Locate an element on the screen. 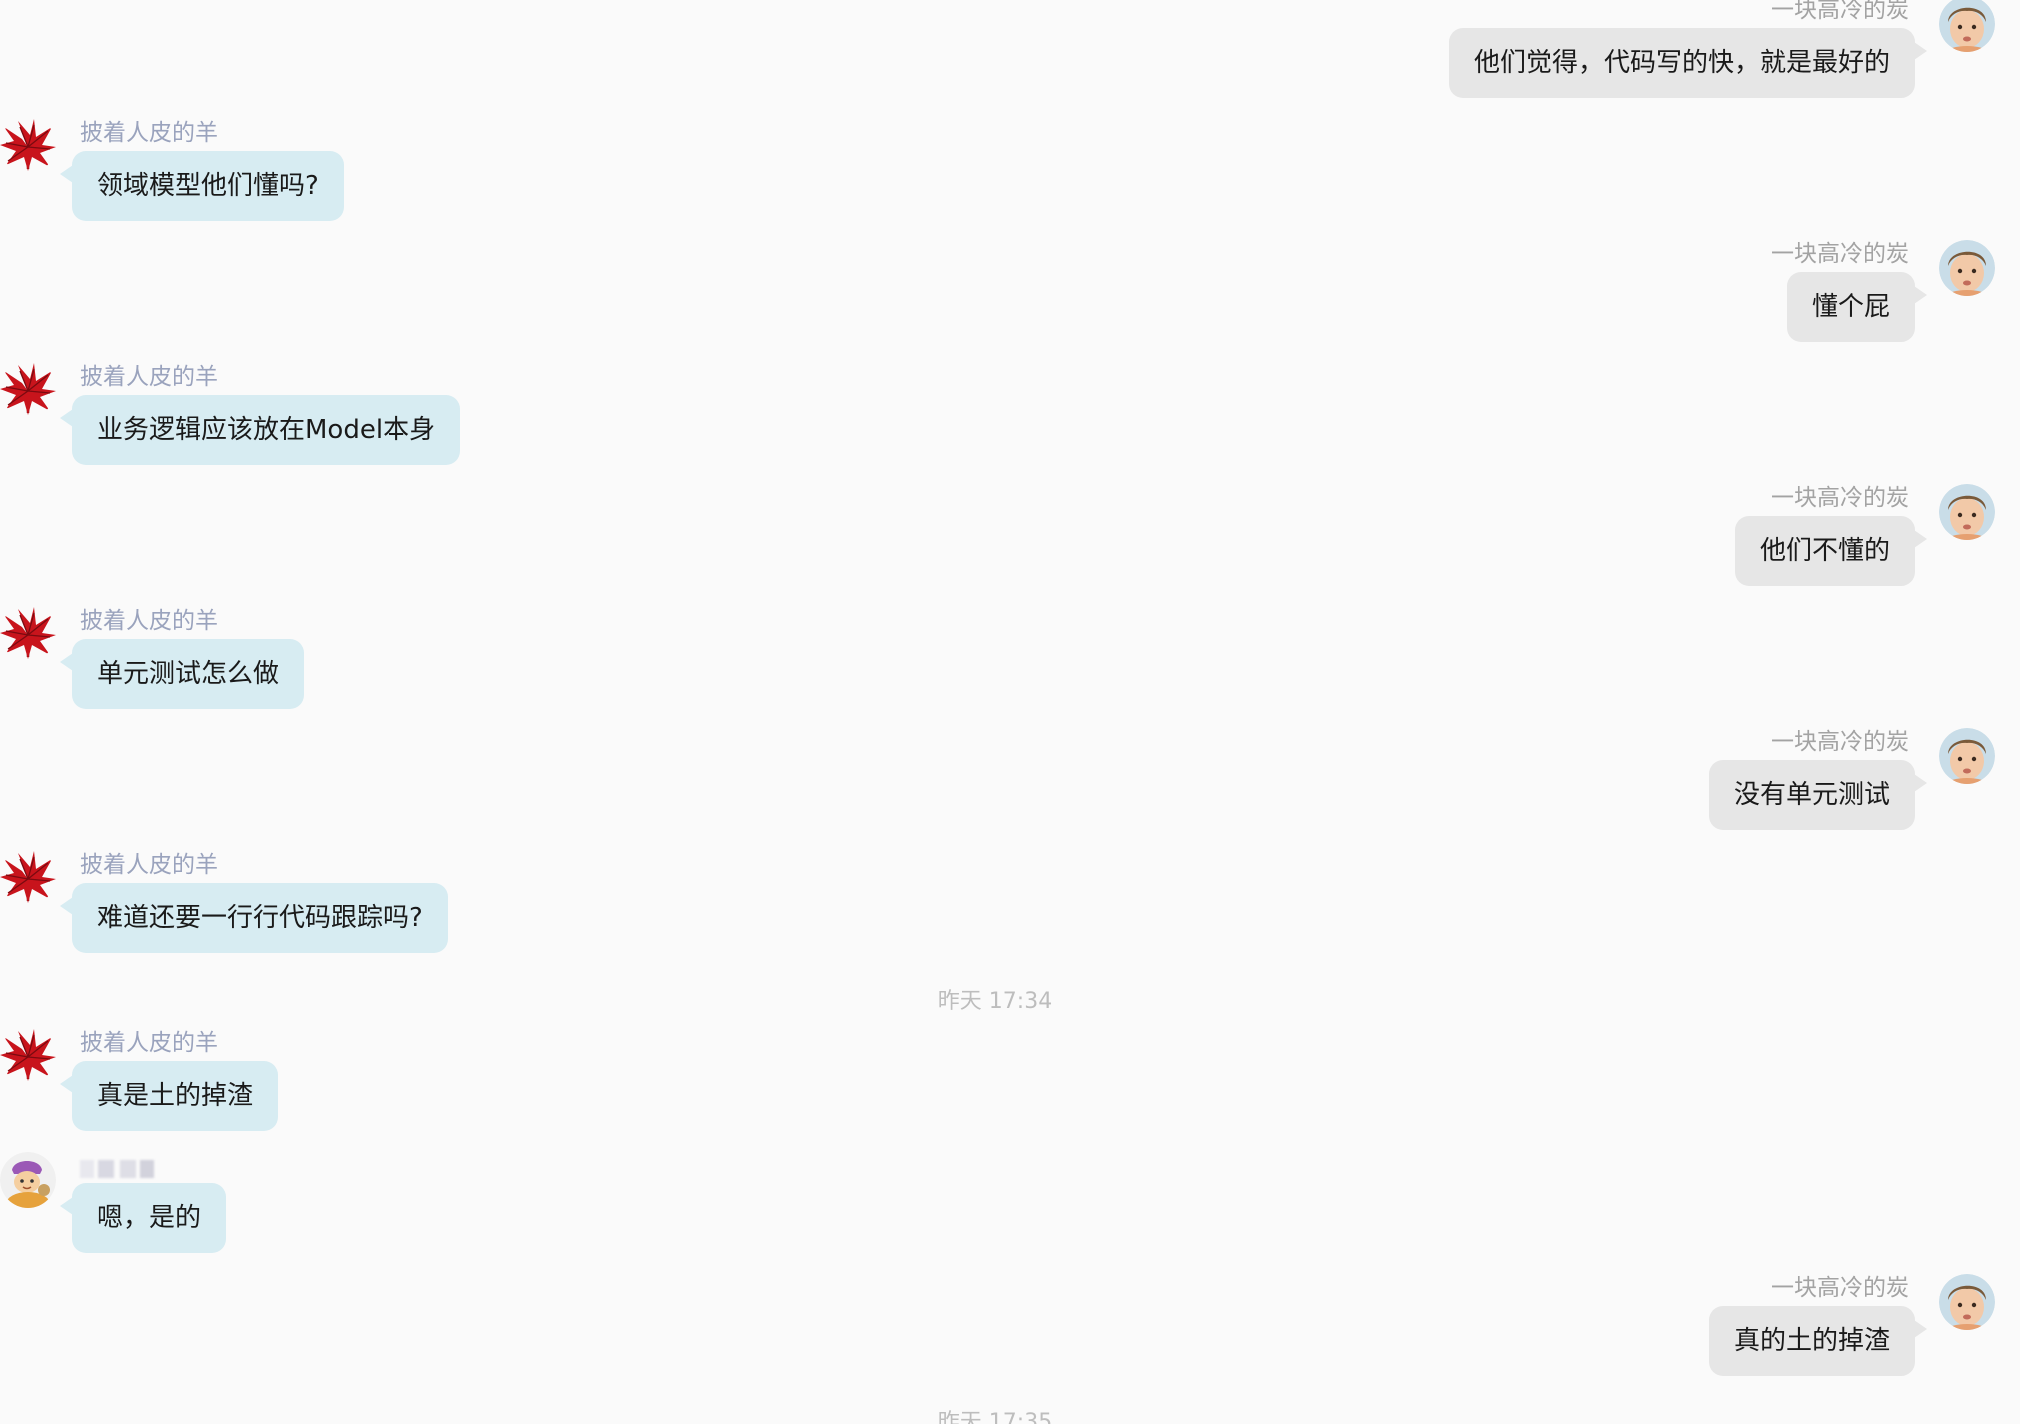 The width and height of the screenshot is (2020, 1424). message-bubble: 他们不懂的 is located at coordinates (1831, 551).